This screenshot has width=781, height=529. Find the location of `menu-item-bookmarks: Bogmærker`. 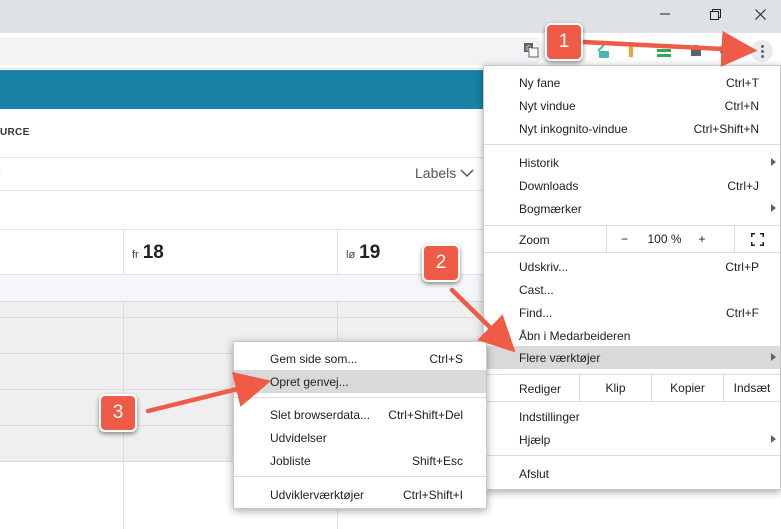

menu-item-bookmarks: Bogmærker is located at coordinates (632, 208).